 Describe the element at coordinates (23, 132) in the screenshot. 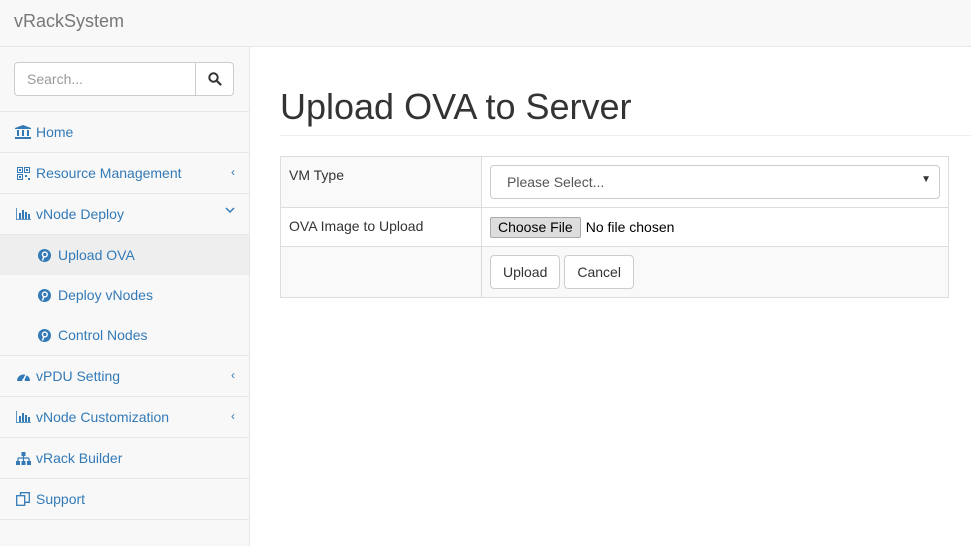

I see `bank-icon` at that location.